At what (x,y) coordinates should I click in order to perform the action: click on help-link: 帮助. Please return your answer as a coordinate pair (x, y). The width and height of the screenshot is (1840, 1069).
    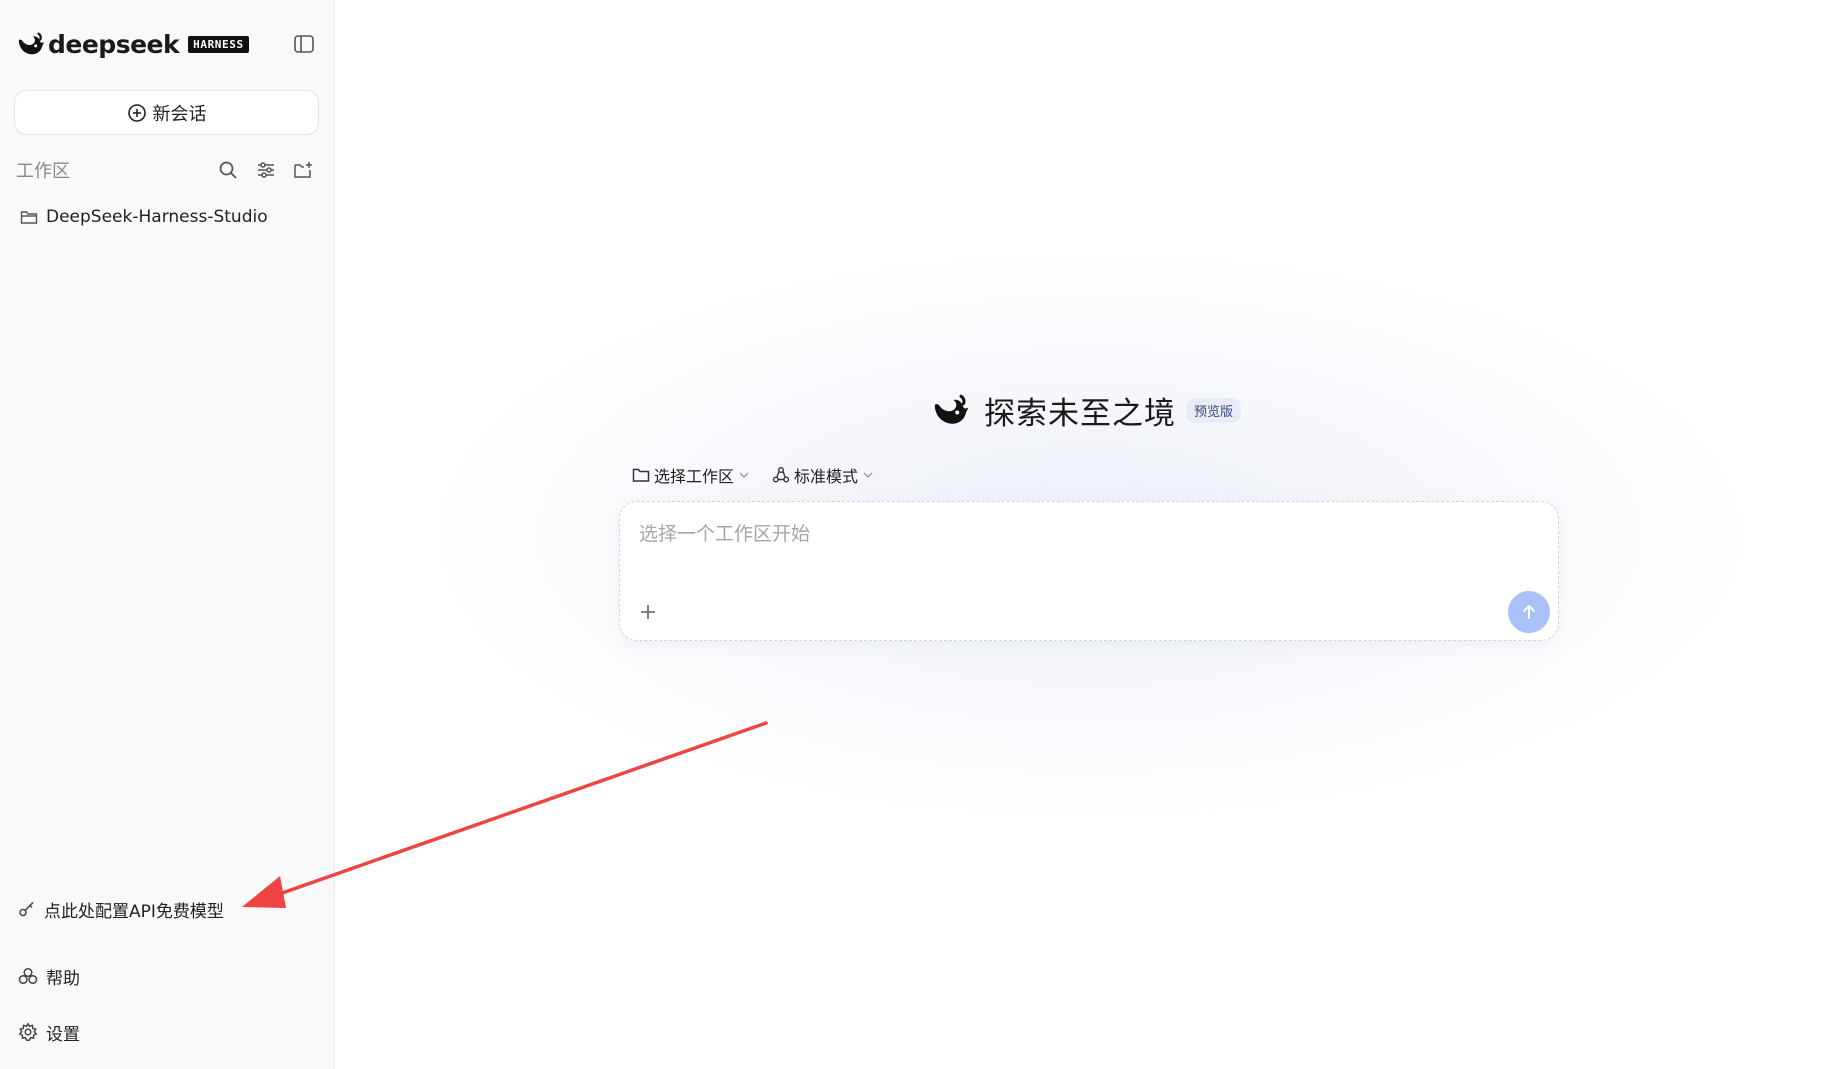
    Looking at the image, I should click on (49, 976).